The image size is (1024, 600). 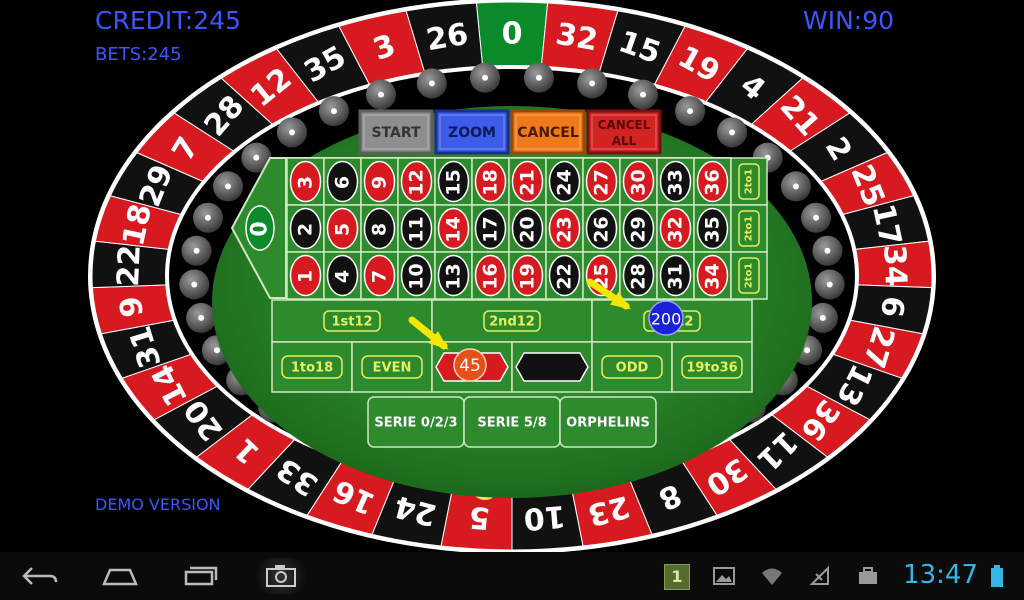 I want to click on number-label: 34, so click(x=713, y=276).